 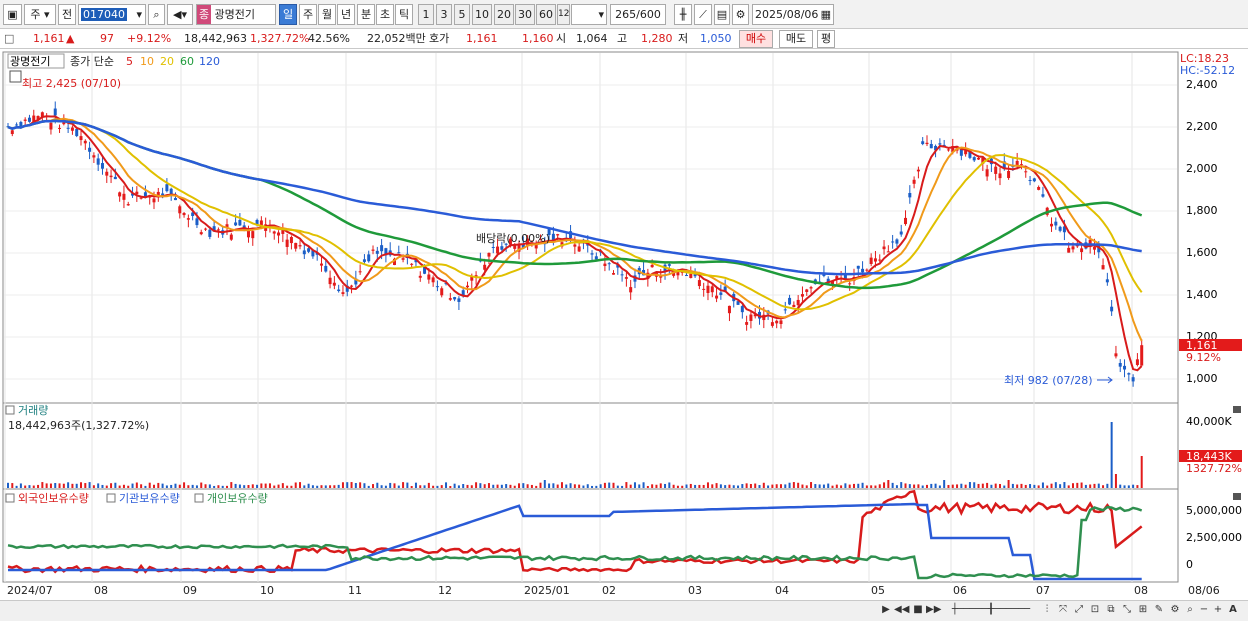 I want to click on zoom-slider: ┼─────╂──────, so click(x=991, y=611).